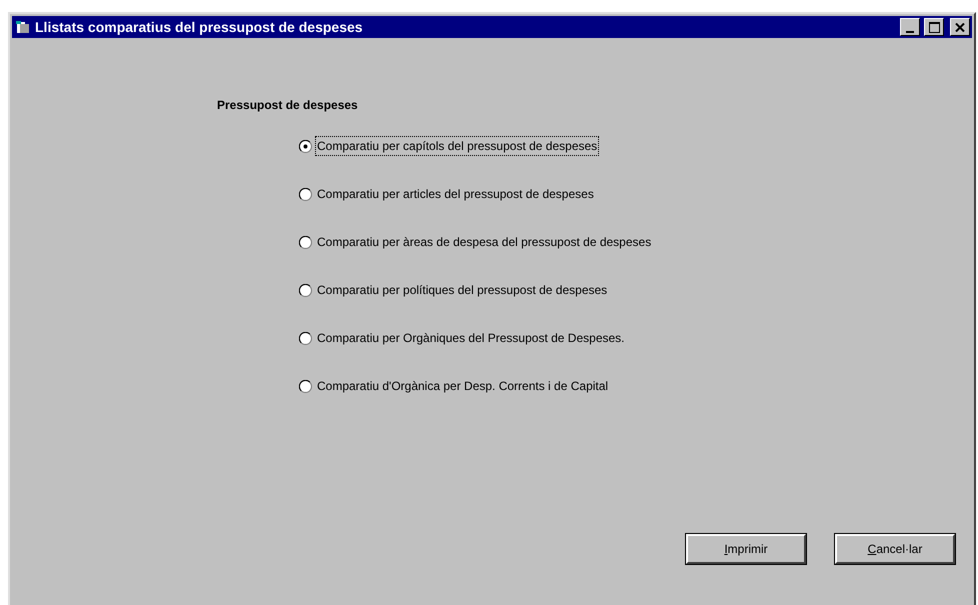 The image size is (978, 605). I want to click on app-icon, so click(23, 27).